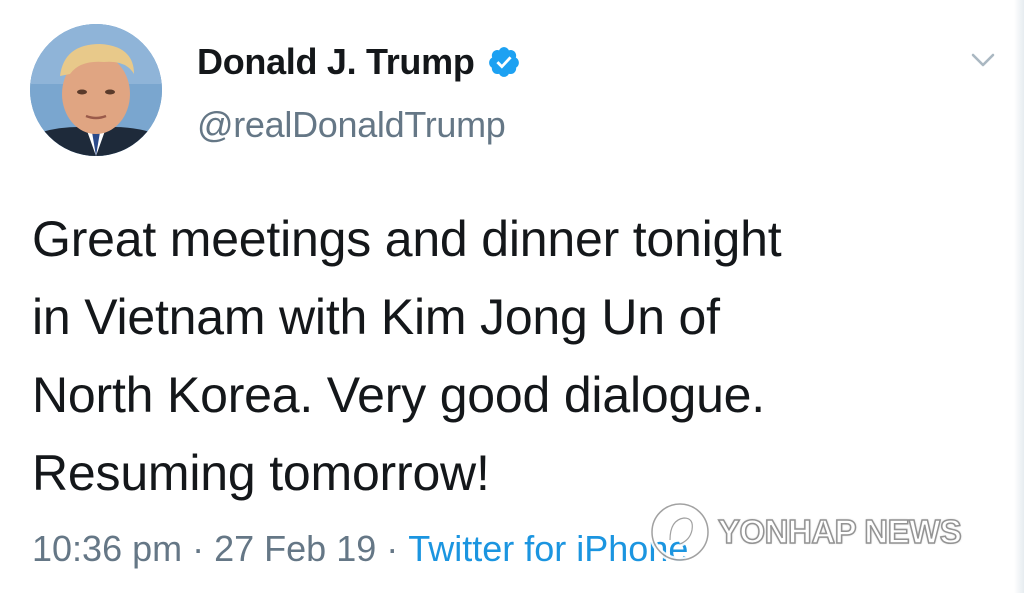 This screenshot has width=1024, height=593. What do you see at coordinates (336, 62) in the screenshot?
I see `display-name: Donald J. Trump` at bounding box center [336, 62].